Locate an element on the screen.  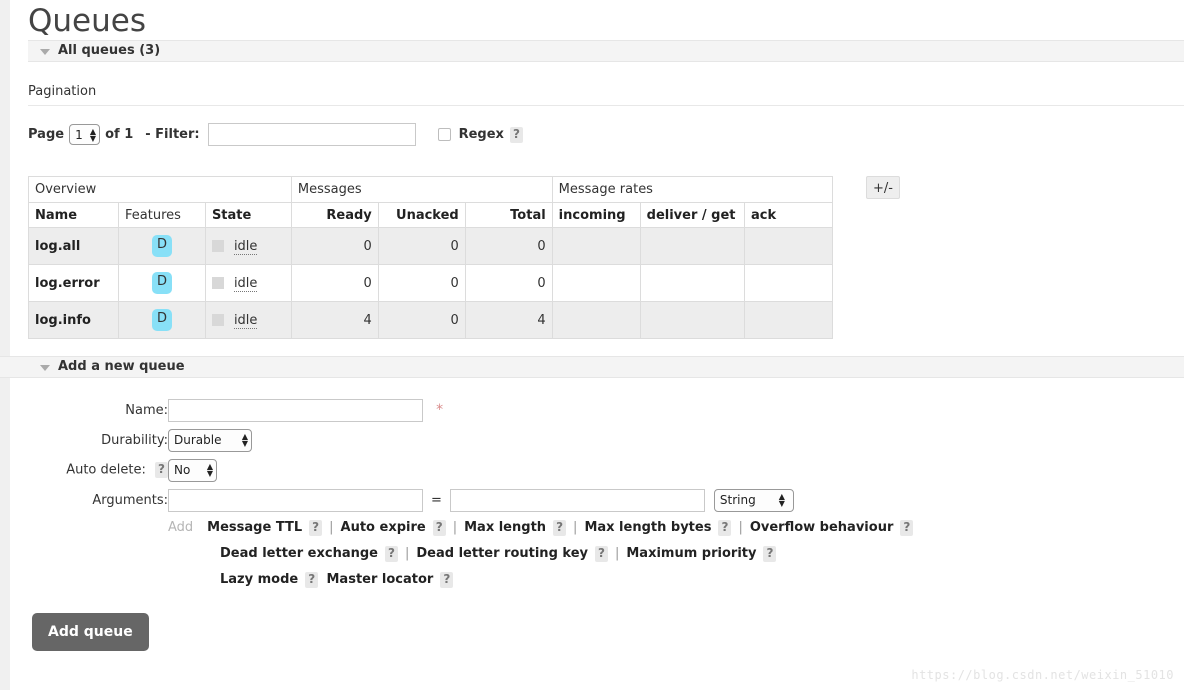
form-row-name: Name: * is located at coordinates (470, 410).